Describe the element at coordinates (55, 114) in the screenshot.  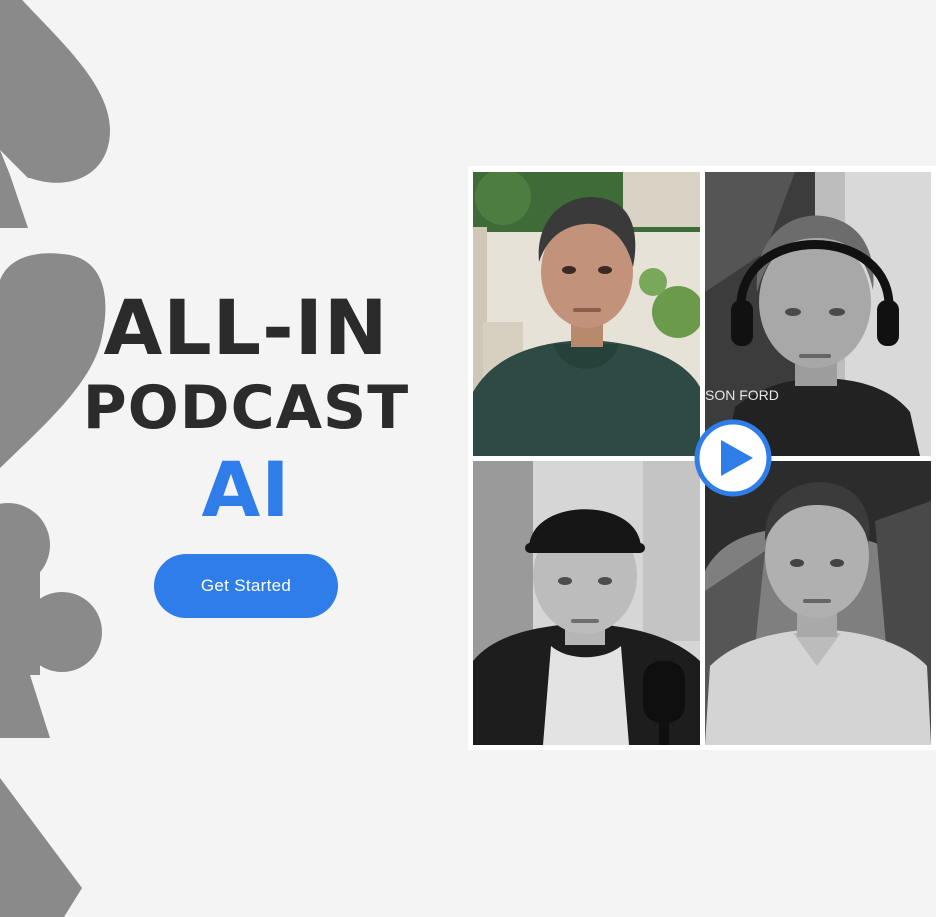
I see `spade-icon` at that location.